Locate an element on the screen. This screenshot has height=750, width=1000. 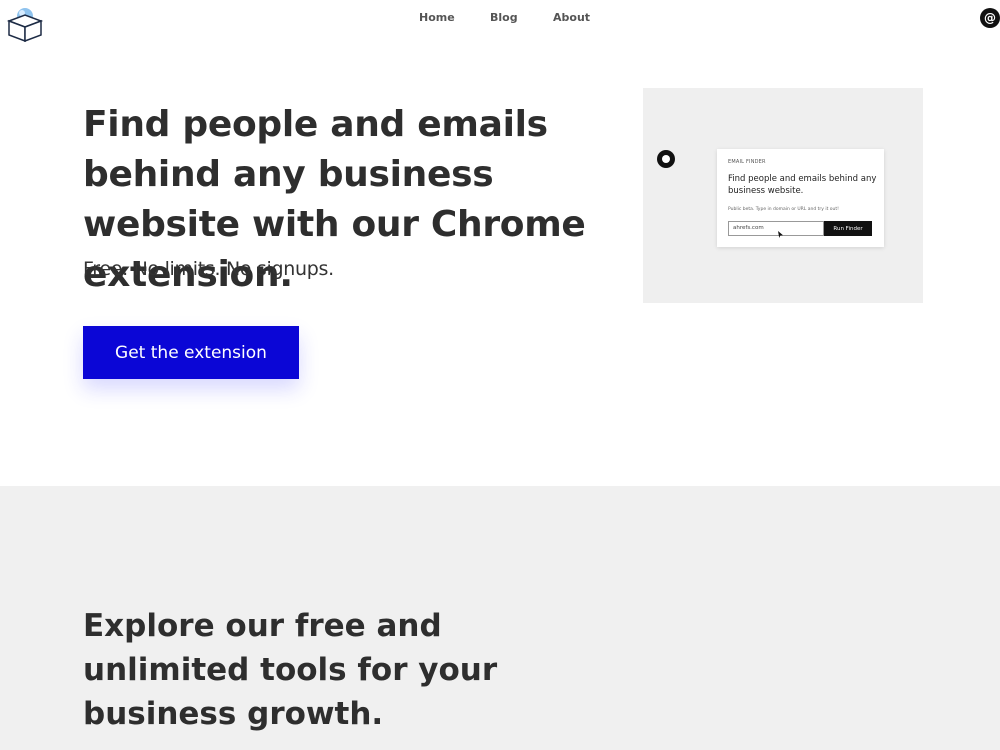
header: Home Blog About @ is located at coordinates (500, 21).